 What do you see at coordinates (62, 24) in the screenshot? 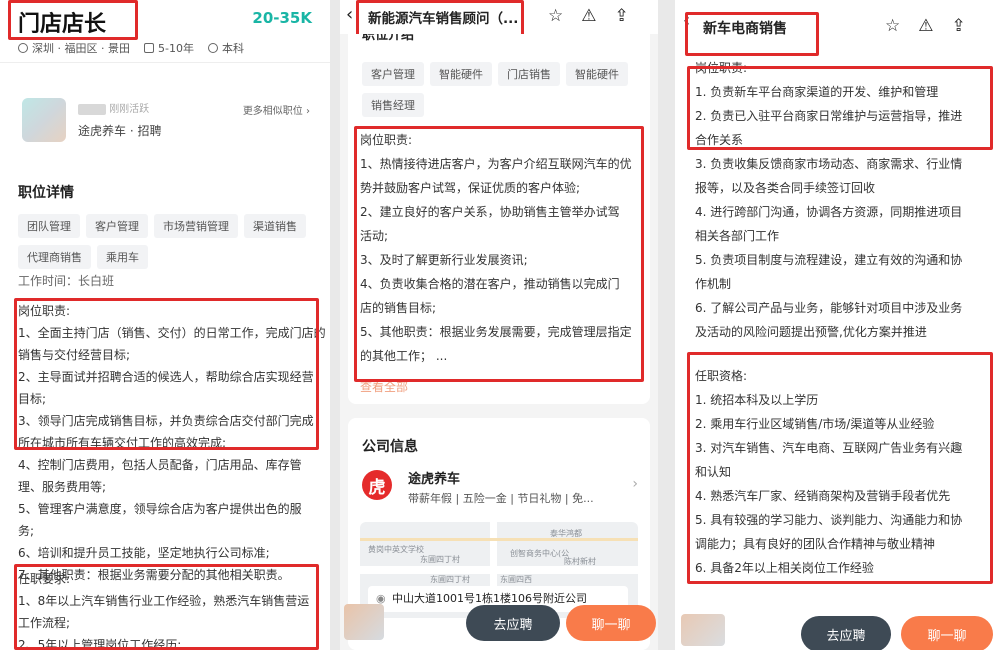
I see `job-title: 门店店长` at bounding box center [62, 24].